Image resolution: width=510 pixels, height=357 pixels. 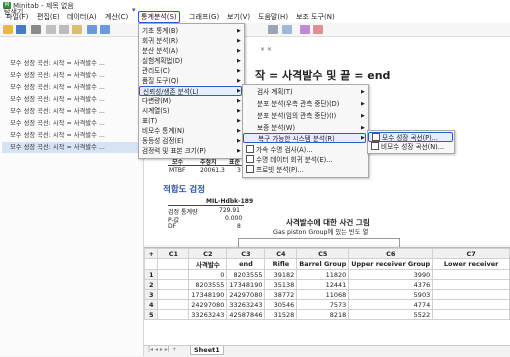 I want to click on cell: 7573, so click(x=323, y=304).